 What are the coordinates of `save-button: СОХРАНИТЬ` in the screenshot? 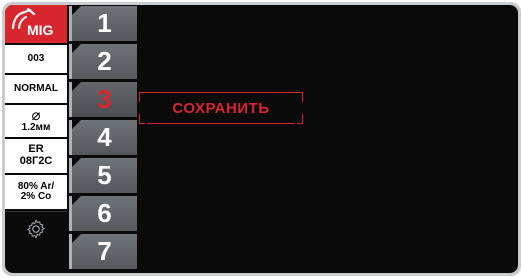 It's located at (221, 108).